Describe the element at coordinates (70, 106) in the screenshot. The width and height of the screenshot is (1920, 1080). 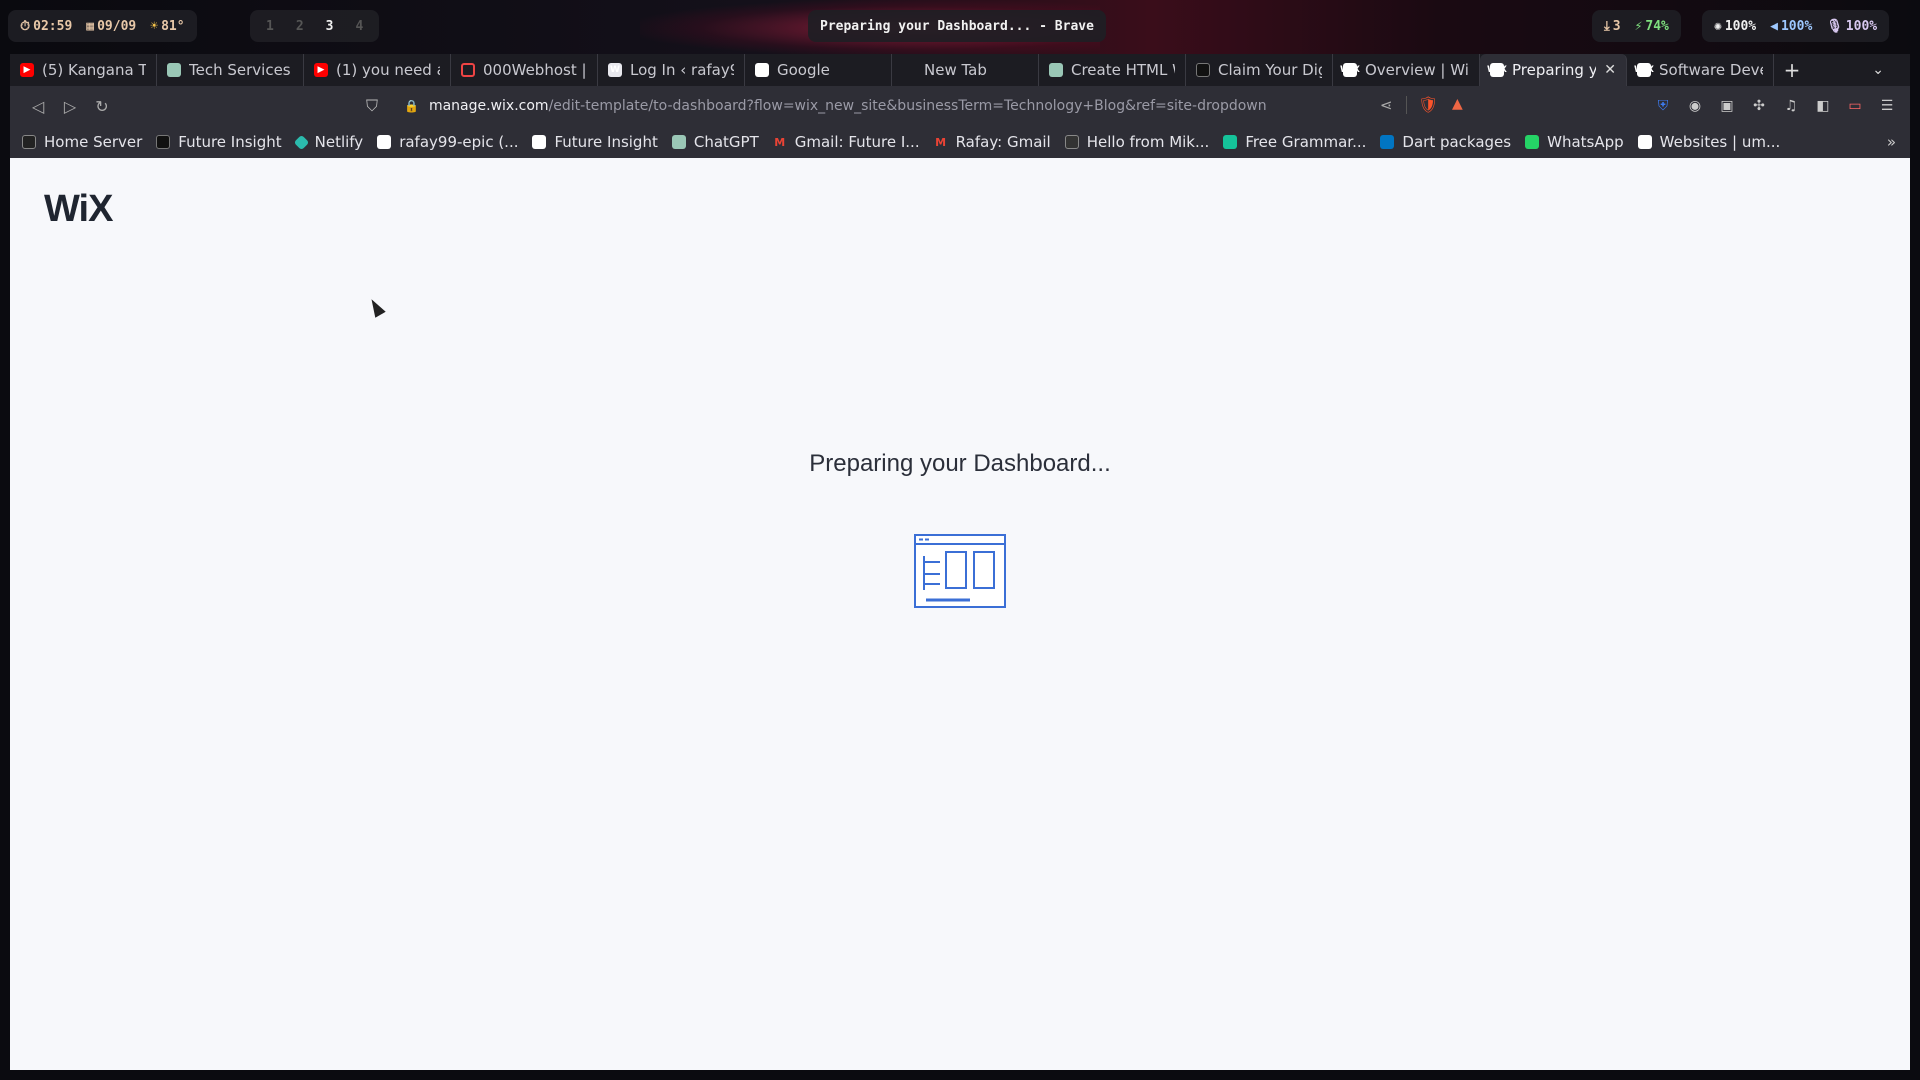
I see `forward-button: ▷` at that location.